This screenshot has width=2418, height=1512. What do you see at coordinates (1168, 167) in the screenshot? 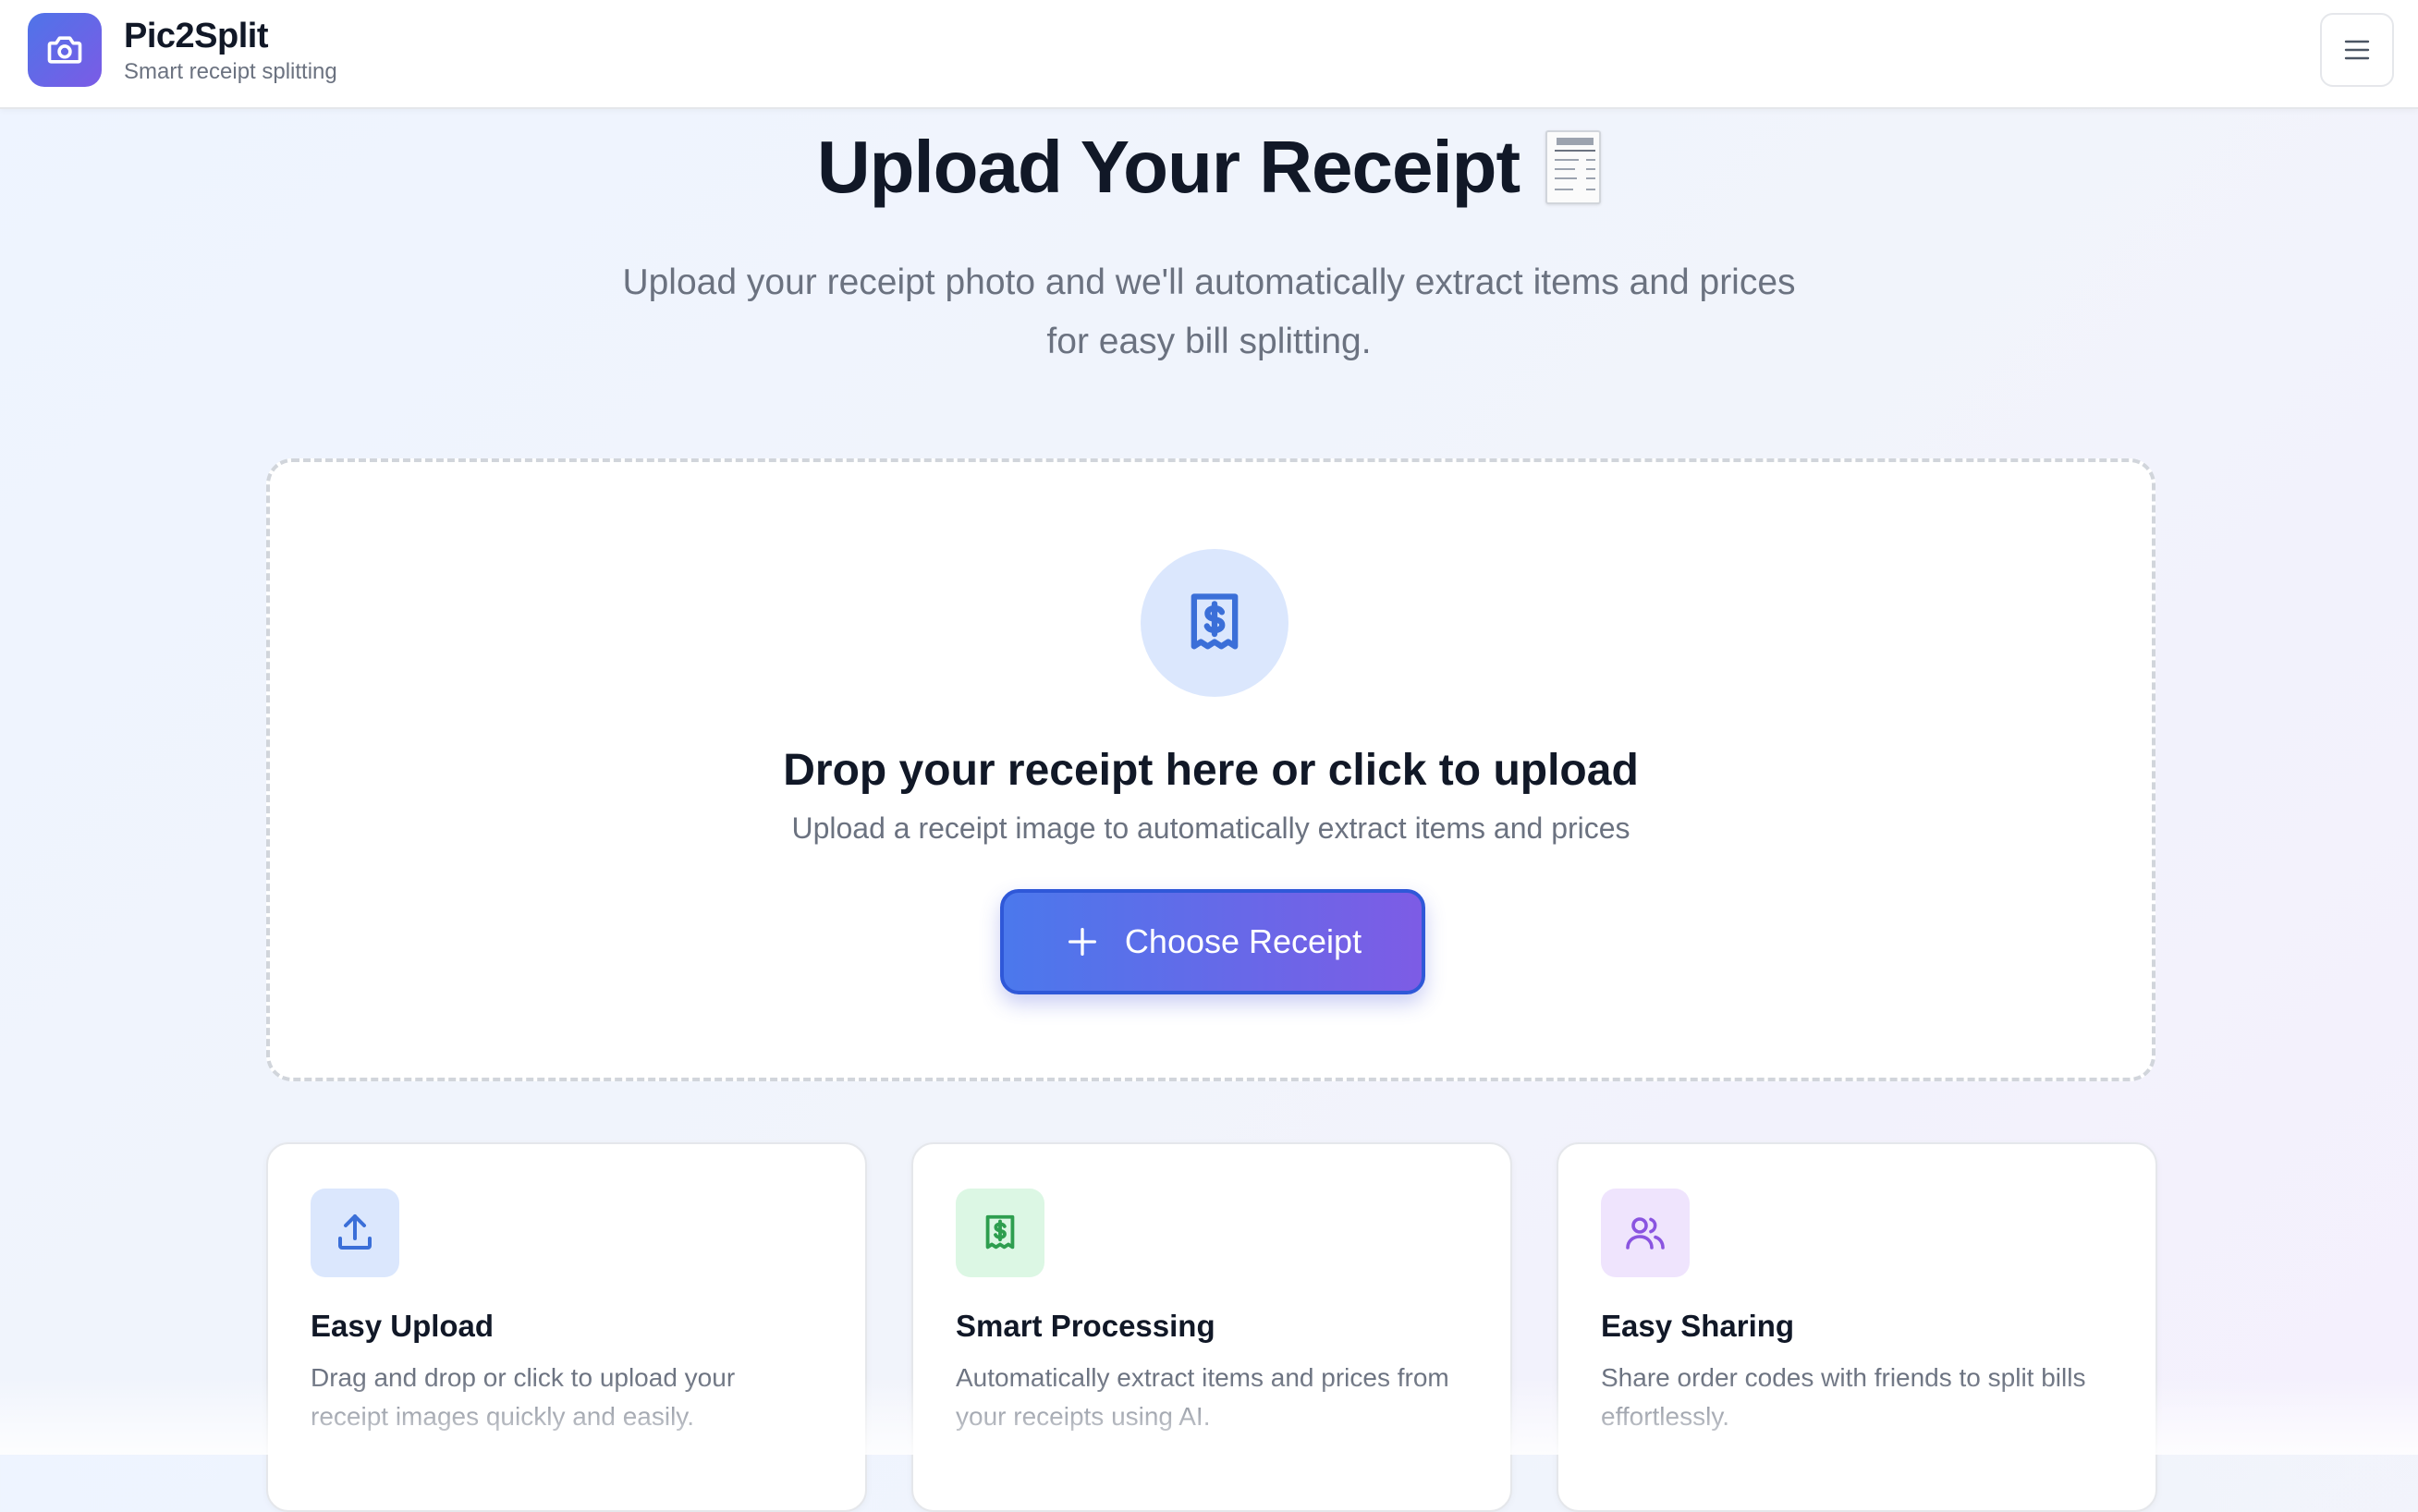
I see `page-title: Upload Your Receipt` at bounding box center [1168, 167].